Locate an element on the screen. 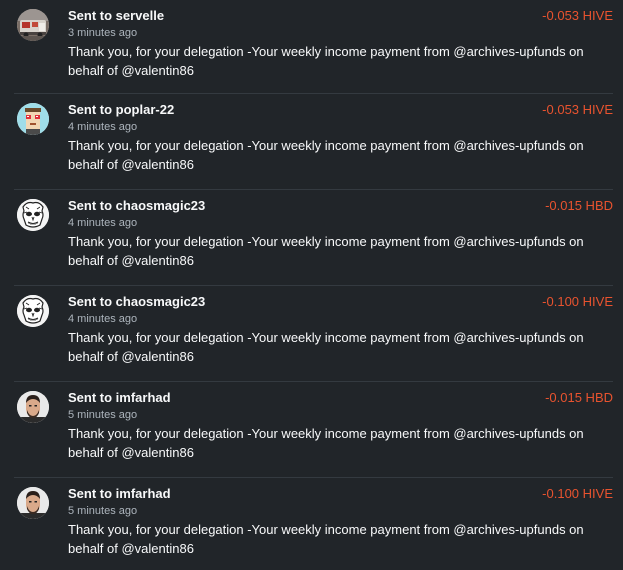  poplar-22-avatar-icon is located at coordinates (33, 119).